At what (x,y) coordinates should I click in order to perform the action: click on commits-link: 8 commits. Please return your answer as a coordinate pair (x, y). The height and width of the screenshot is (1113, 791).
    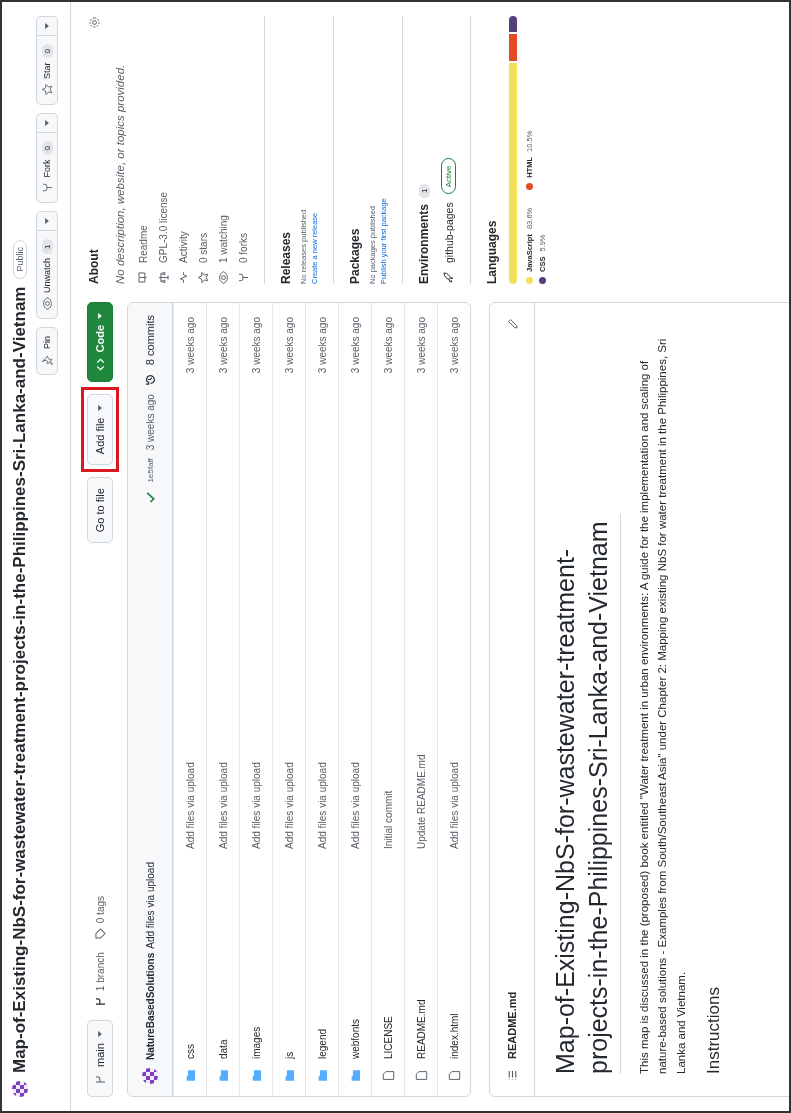
    Looking at the image, I should click on (150, 340).